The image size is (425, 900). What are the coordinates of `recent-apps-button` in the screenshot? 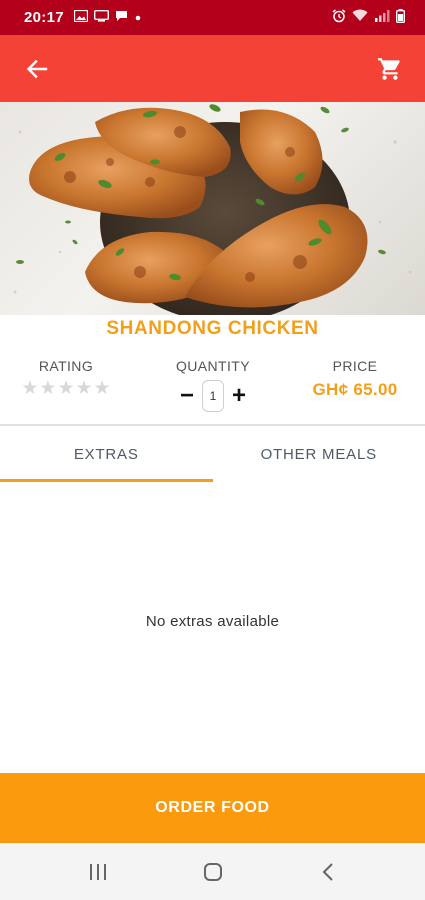 It's located at (98, 872).